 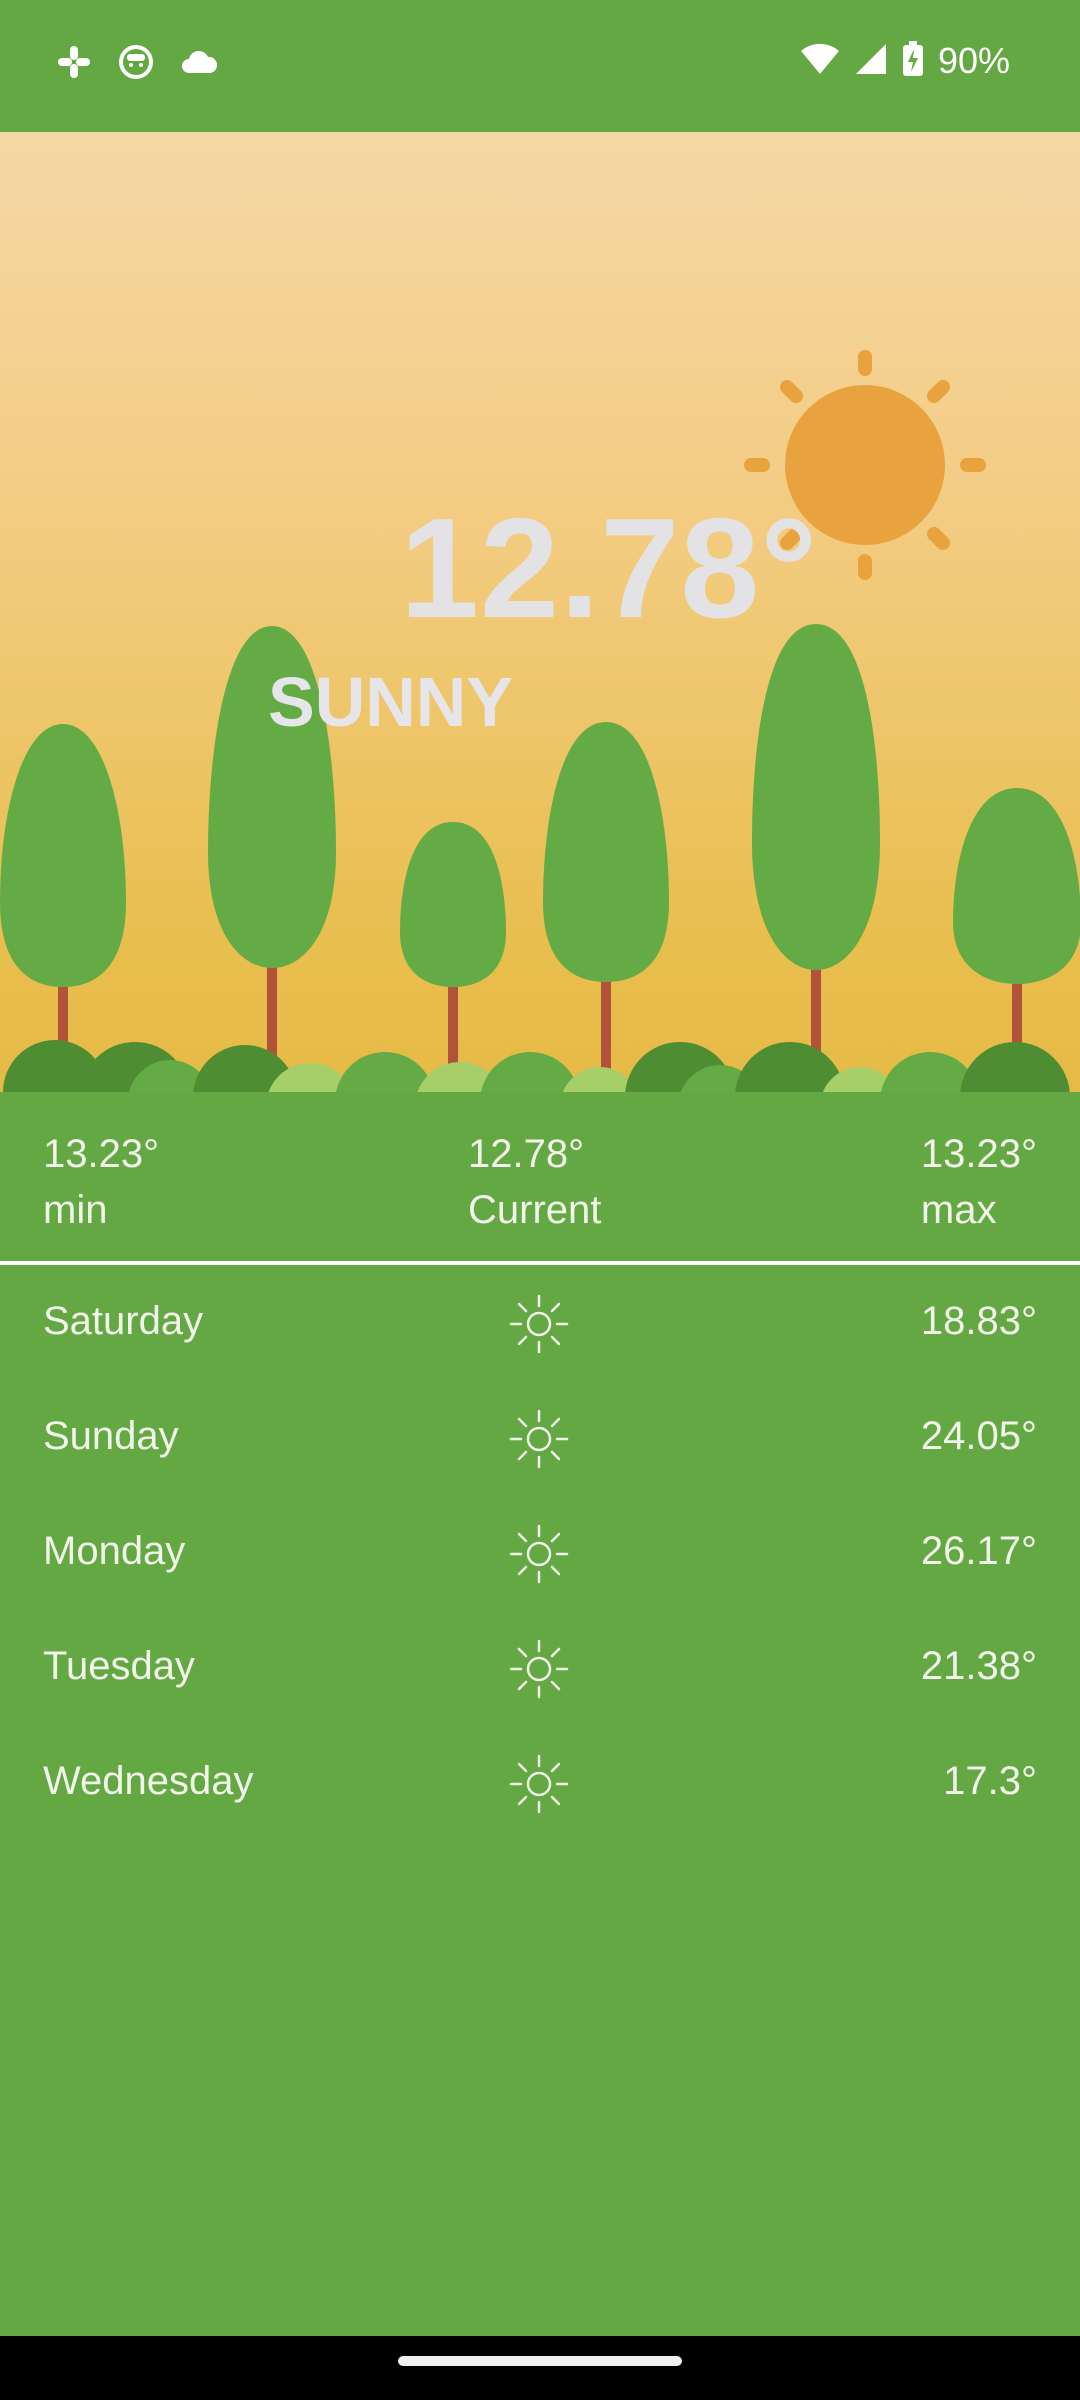 What do you see at coordinates (979, 1182) in the screenshot?
I see `max-temp-block: 13.23° max` at bounding box center [979, 1182].